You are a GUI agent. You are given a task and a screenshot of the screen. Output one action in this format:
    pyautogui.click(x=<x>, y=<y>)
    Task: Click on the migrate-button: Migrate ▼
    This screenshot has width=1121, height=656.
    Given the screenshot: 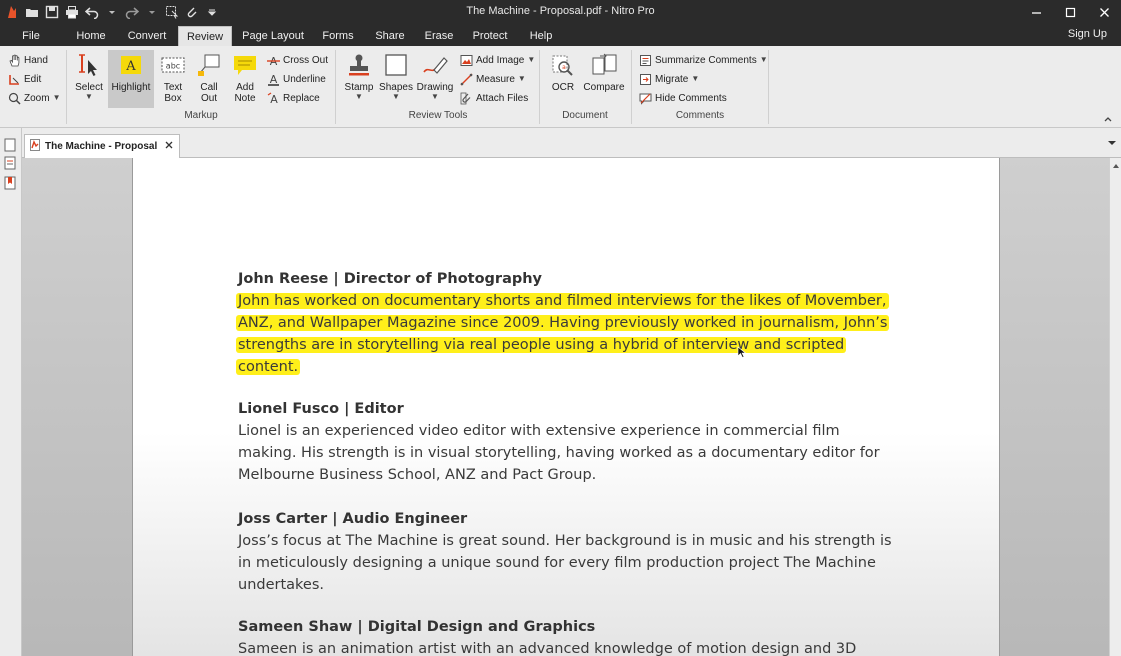 What is the action you would take?
    pyautogui.click(x=669, y=79)
    